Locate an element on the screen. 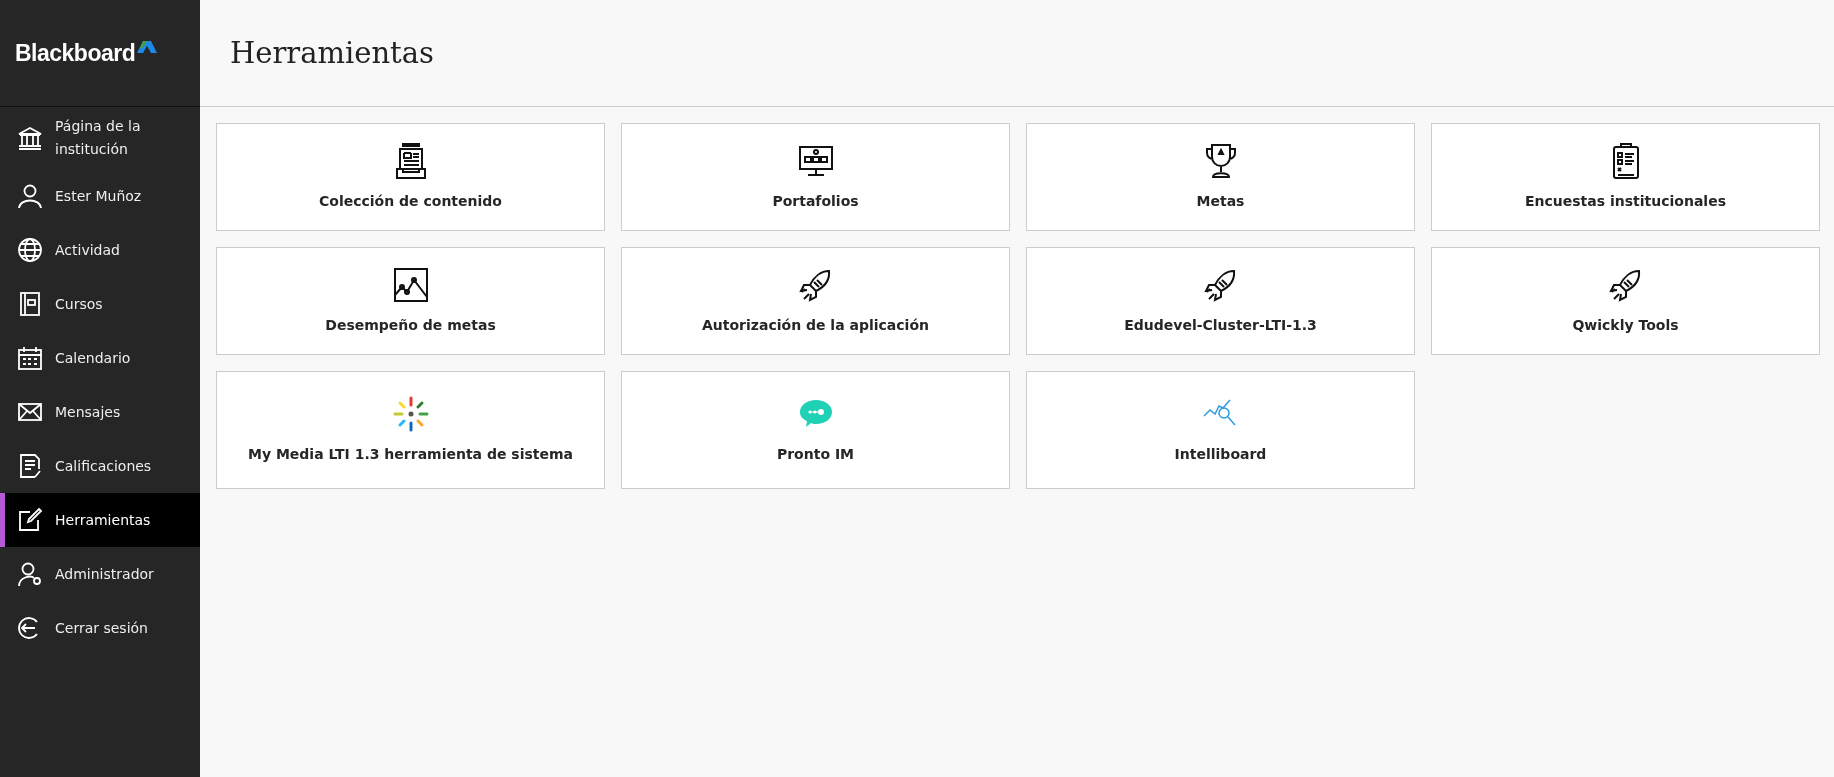 The width and height of the screenshot is (1834, 777). nav-item: Calificaciones is located at coordinates (100, 466).